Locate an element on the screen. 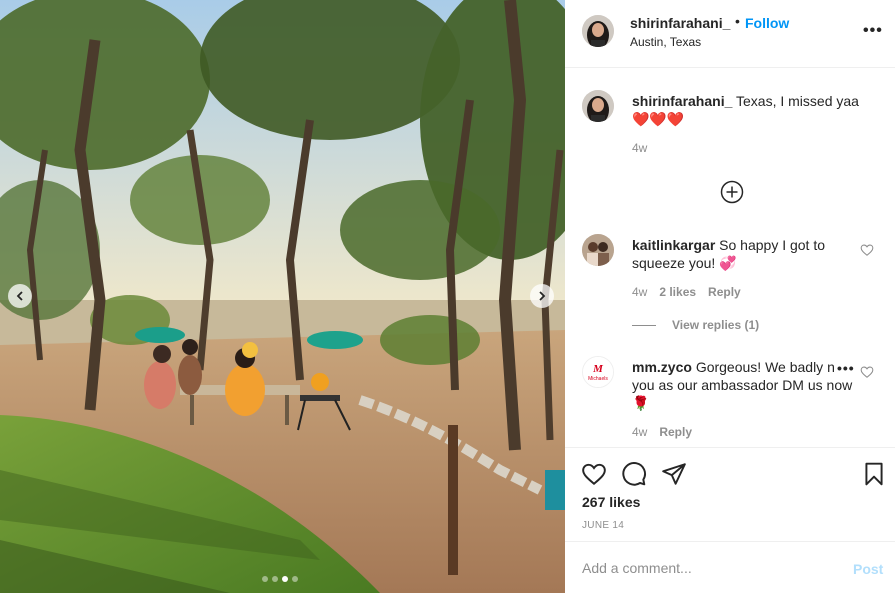 This screenshot has width=895, height=593. comment-bubble-icon is located at coordinates (634, 474).